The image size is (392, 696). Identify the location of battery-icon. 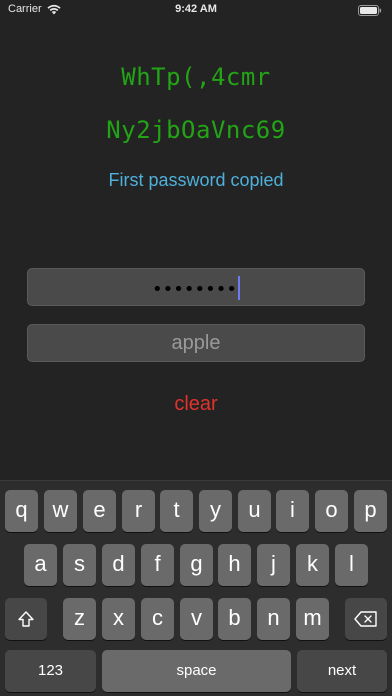
(370, 10).